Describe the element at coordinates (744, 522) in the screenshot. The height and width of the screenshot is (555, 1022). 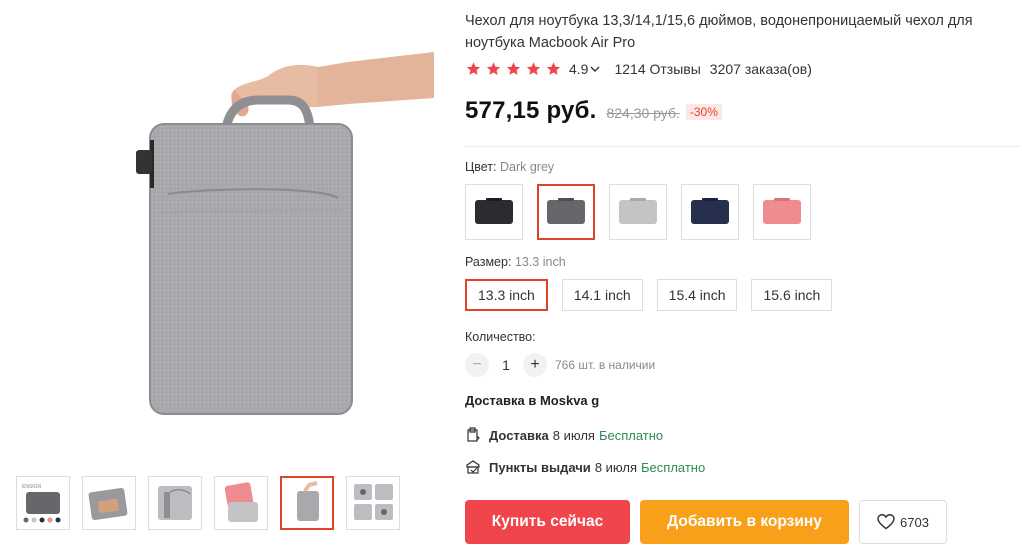
I see `add-to-cart-button: Добавить в корзину` at that location.